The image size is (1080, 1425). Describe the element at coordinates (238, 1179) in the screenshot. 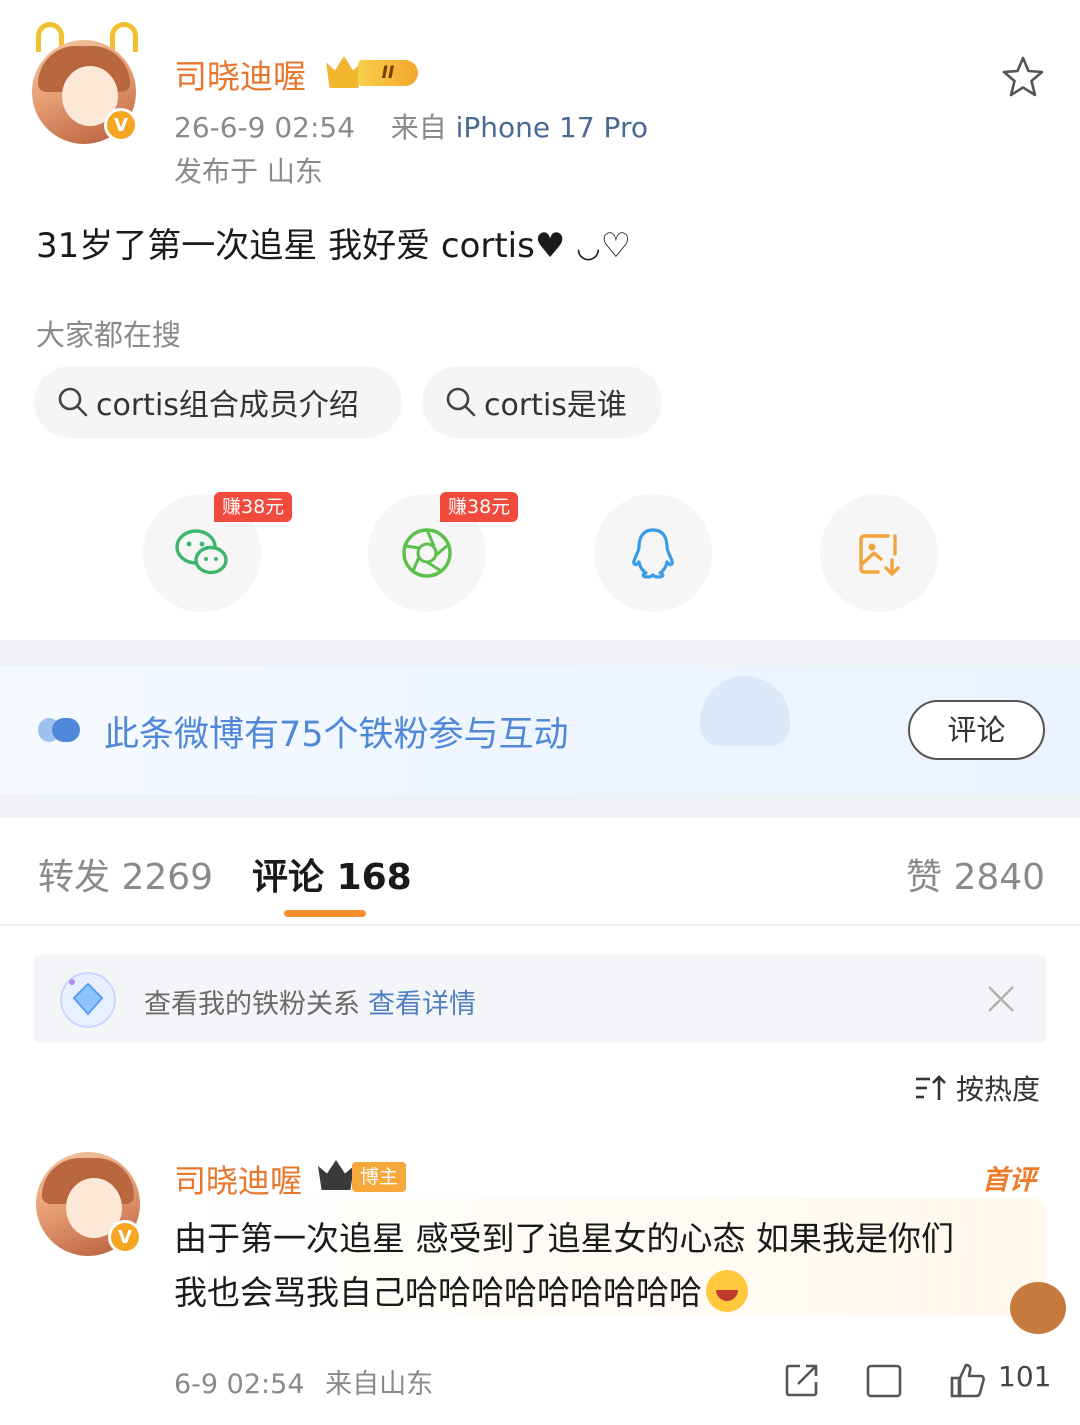

I see `commenter-name: 司晓迪喔` at that location.